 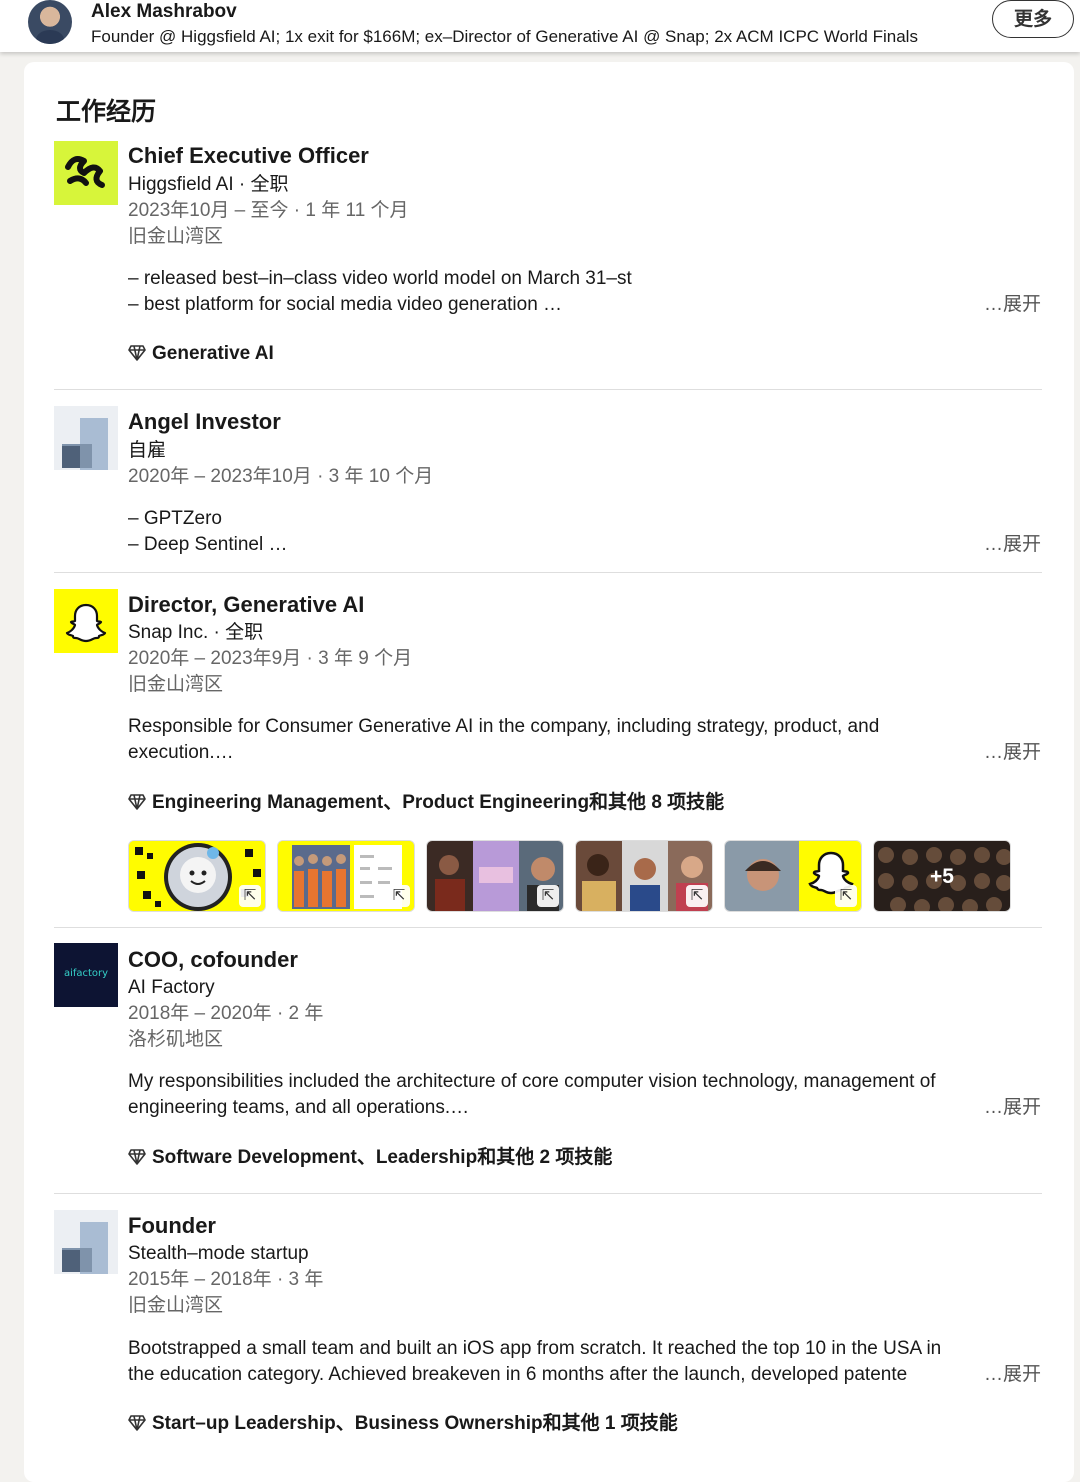 What do you see at coordinates (86, 621) in the screenshot?
I see `snapchat-ghost-logo` at bounding box center [86, 621].